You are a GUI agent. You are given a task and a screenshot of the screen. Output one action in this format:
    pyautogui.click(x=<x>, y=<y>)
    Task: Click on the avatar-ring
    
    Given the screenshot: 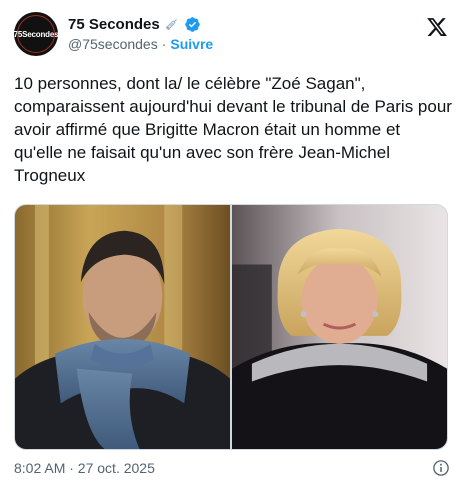 What is the action you would take?
    pyautogui.click(x=36, y=34)
    